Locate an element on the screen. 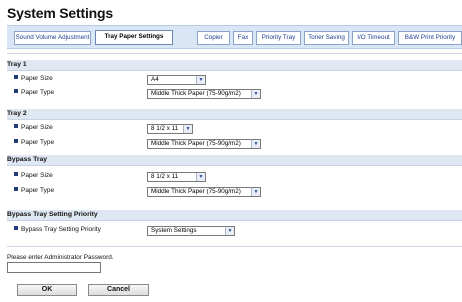 The width and height of the screenshot is (462, 302). tab-toner-saving: Toner Saving is located at coordinates (326, 38).